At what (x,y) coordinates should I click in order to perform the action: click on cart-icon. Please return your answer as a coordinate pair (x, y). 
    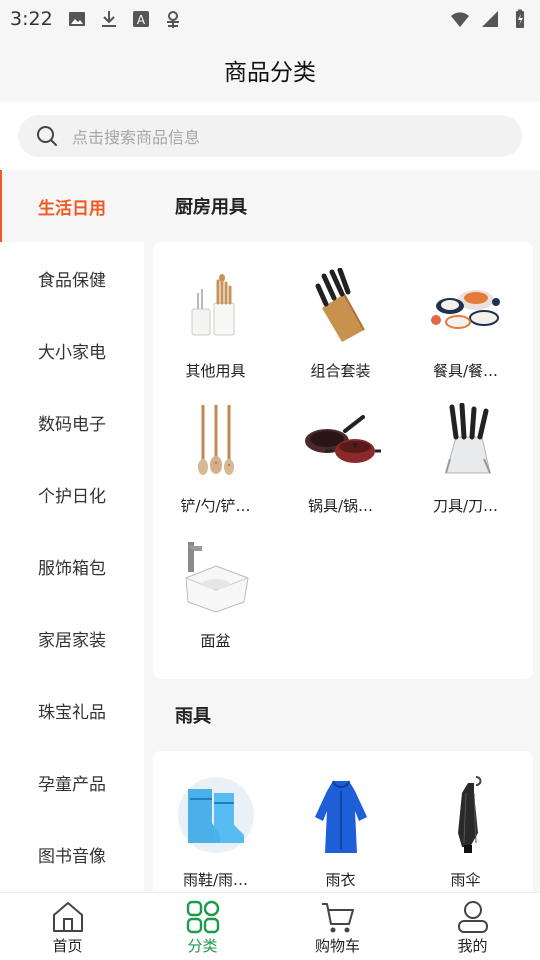
    Looking at the image, I should click on (337, 918).